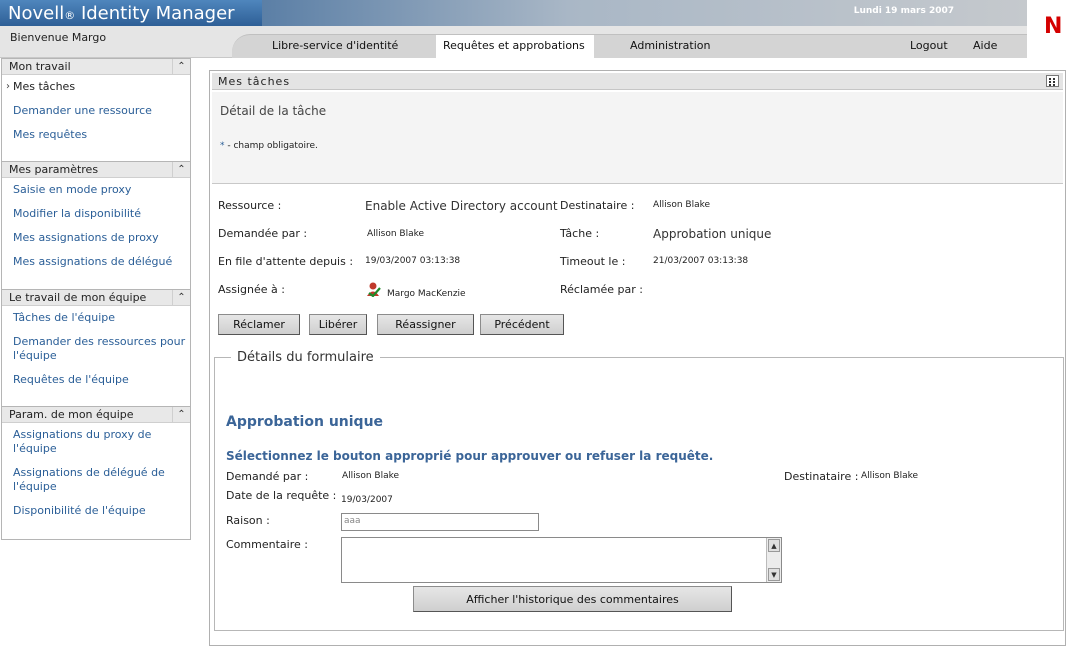 Image resolution: width=1083 pixels, height=672 pixels. Describe the element at coordinates (251, 289) in the screenshot. I see `assigned-to-label: Assignée à :` at that location.